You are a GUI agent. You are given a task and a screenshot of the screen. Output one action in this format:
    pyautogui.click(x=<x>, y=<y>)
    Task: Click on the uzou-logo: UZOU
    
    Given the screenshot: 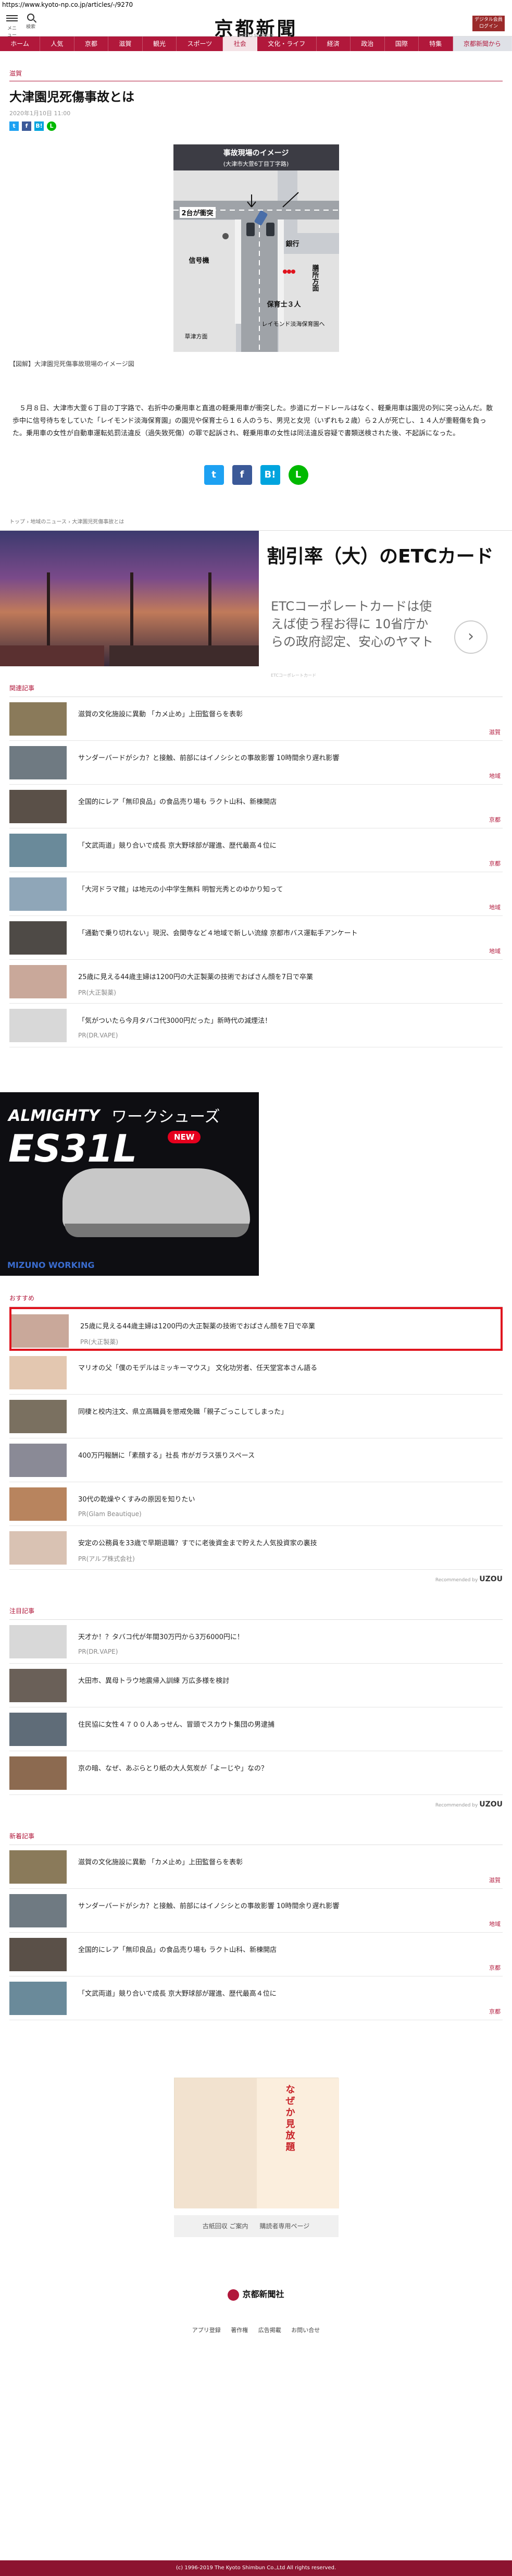 What is the action you would take?
    pyautogui.click(x=491, y=1579)
    